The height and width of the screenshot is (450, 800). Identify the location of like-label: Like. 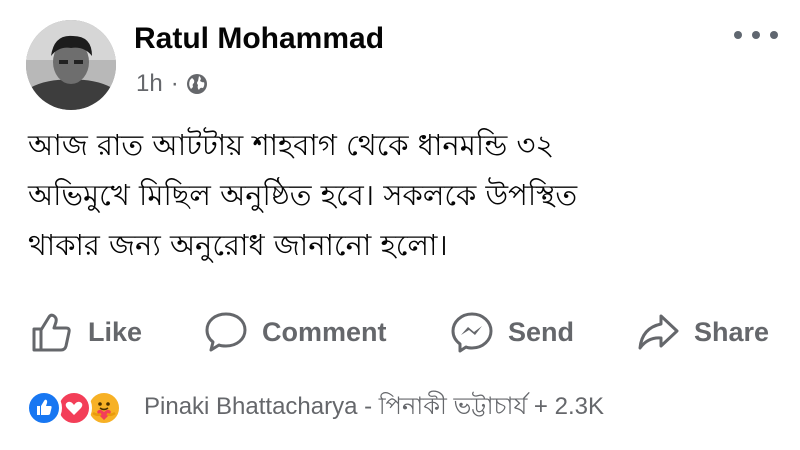
(115, 331).